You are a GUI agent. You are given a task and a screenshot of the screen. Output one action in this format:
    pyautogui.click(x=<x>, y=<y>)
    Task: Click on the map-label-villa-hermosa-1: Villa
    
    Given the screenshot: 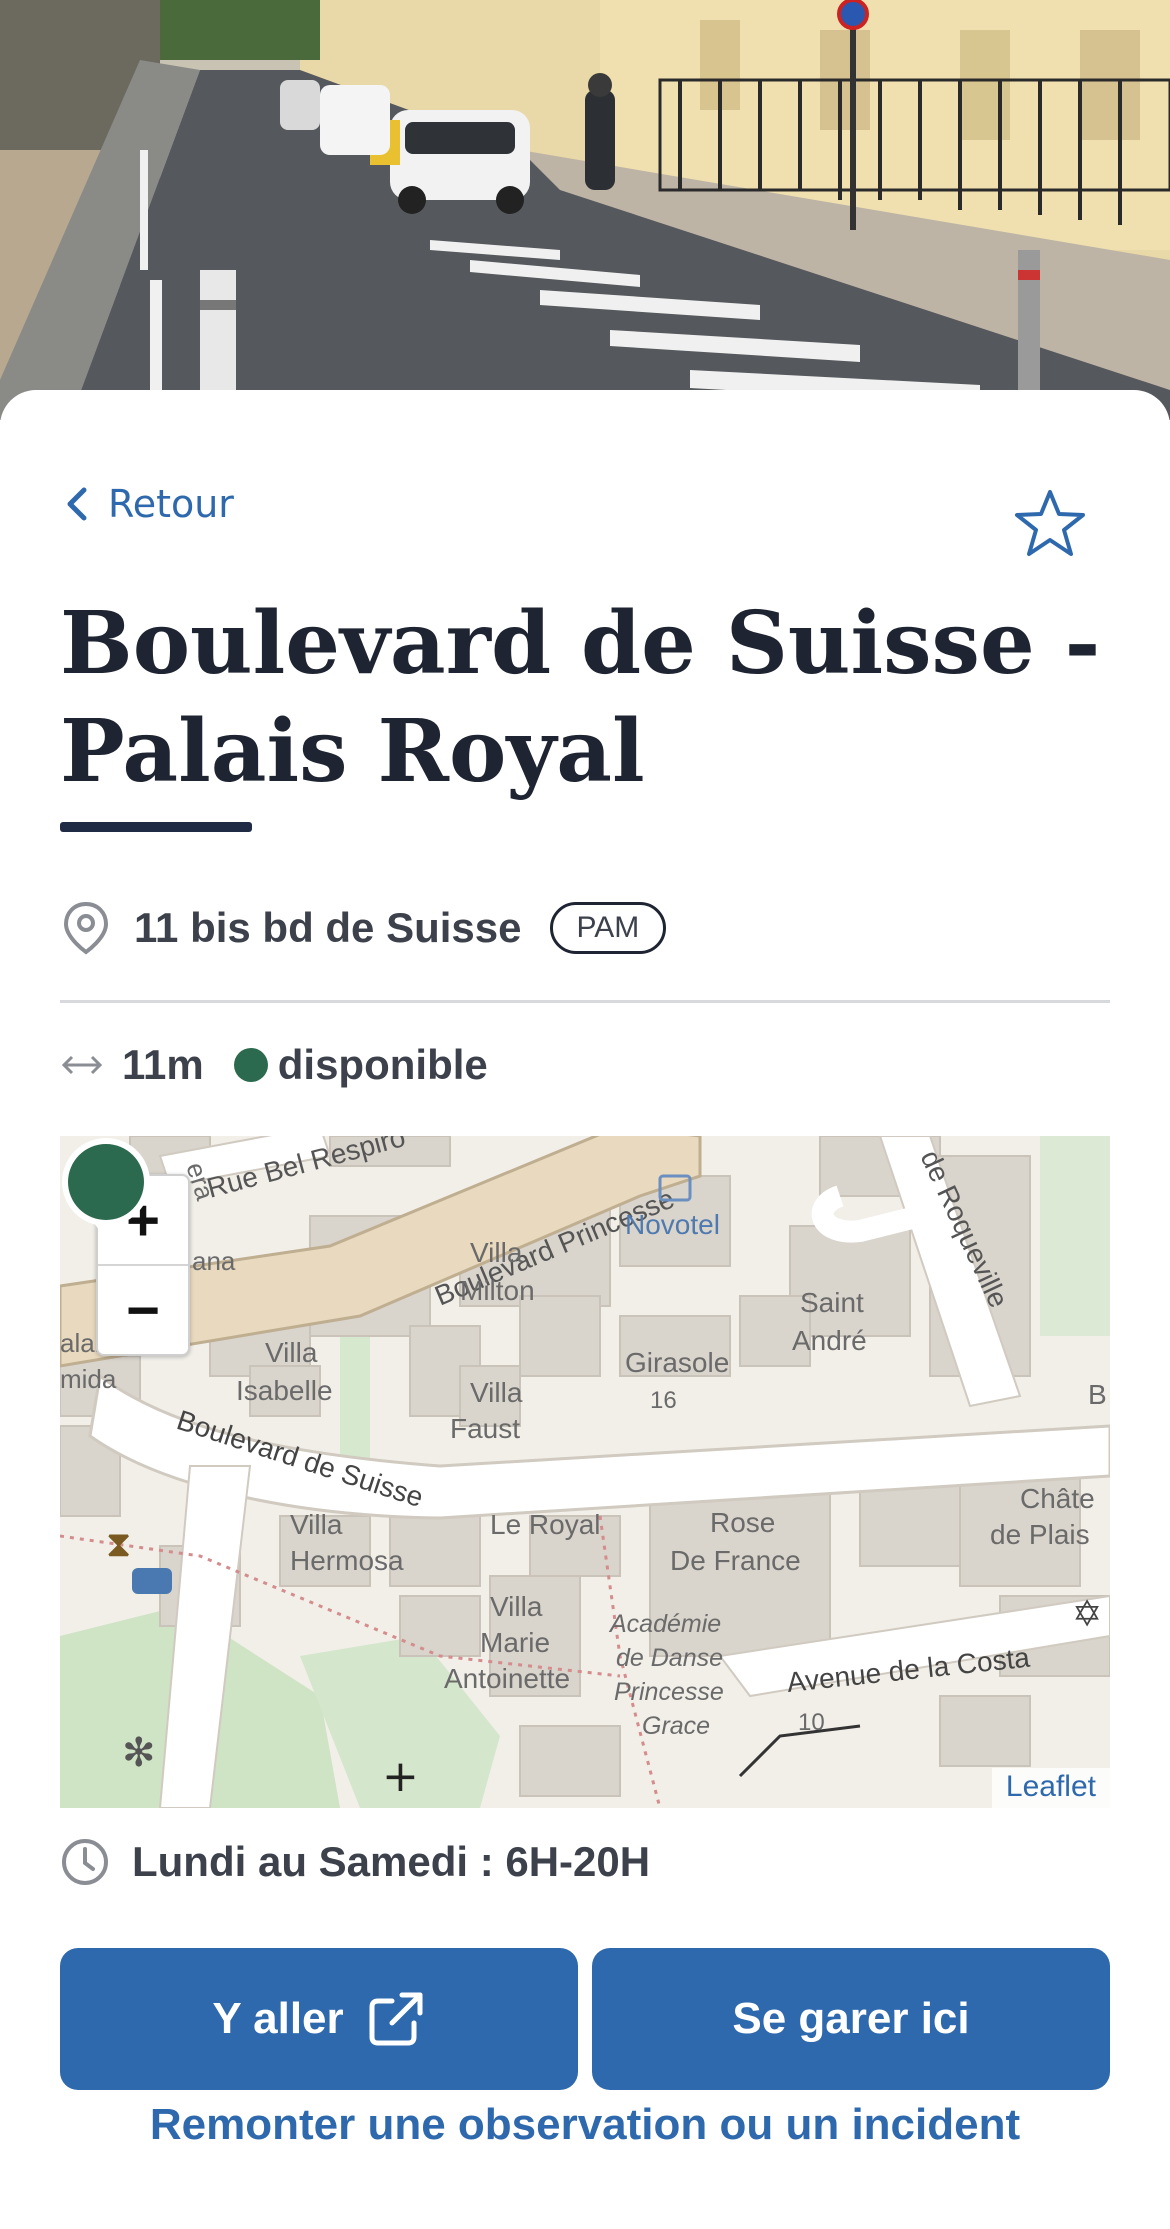 What is the action you would take?
    pyautogui.click(x=316, y=1524)
    